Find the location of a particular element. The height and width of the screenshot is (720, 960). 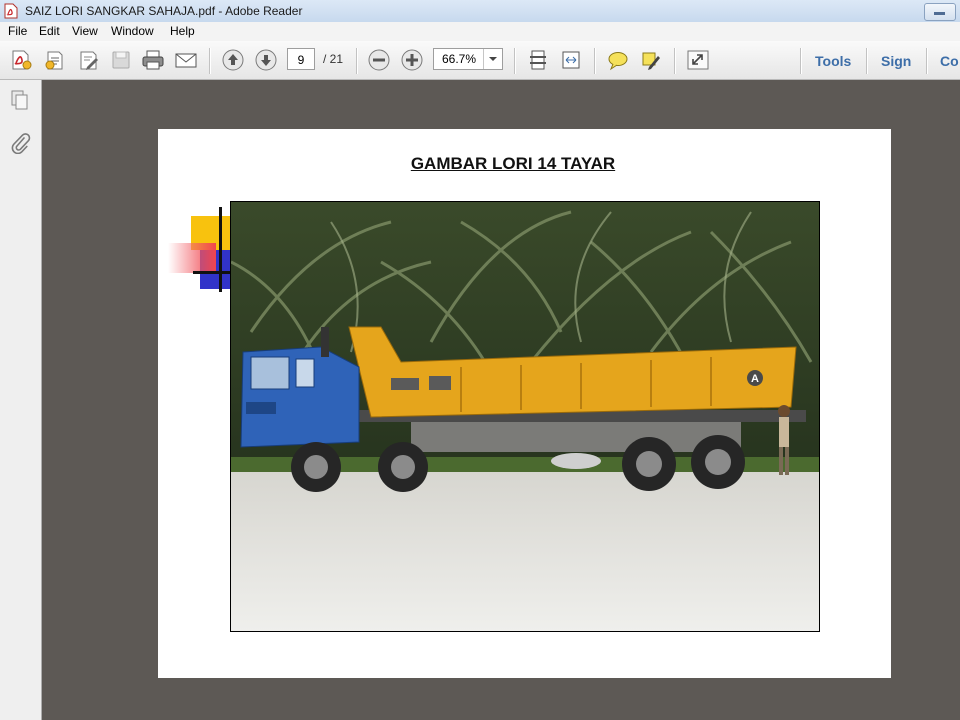

zoom-out-button is located at coordinates (379, 60).